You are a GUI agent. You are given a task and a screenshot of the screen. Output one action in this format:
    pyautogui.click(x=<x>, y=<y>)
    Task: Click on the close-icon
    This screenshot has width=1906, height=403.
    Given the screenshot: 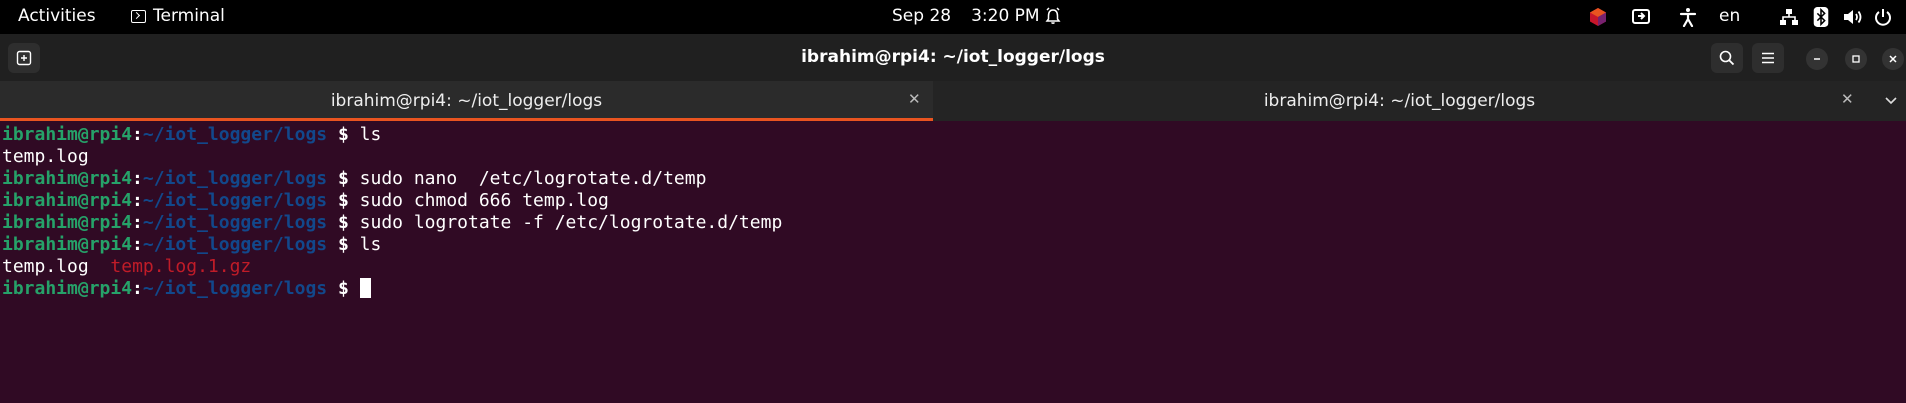 What is the action you would take?
    pyautogui.click(x=1893, y=59)
    